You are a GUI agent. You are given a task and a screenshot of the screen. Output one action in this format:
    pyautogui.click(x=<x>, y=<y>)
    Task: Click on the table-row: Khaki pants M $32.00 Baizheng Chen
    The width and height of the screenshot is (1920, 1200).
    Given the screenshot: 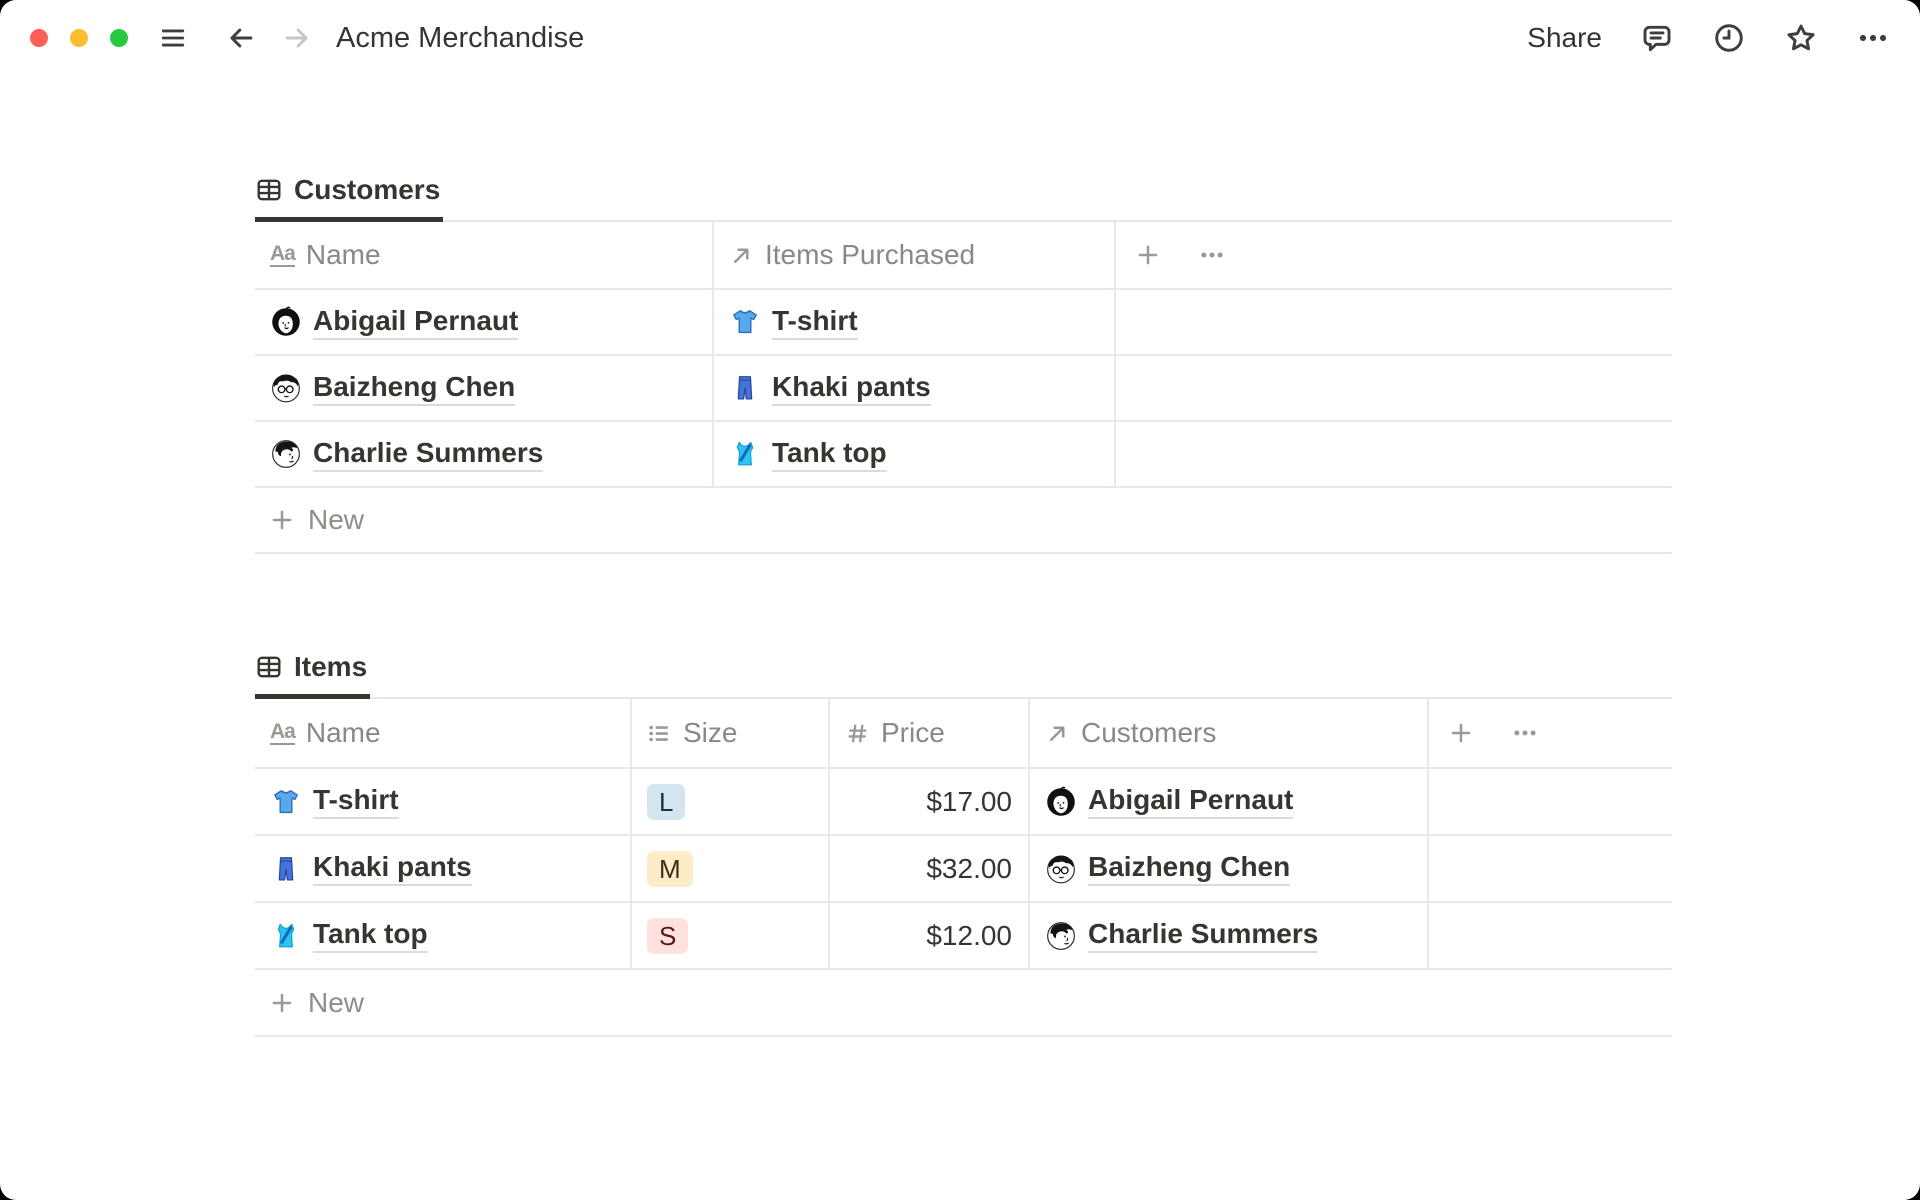 What is the action you would take?
    pyautogui.click(x=963, y=869)
    